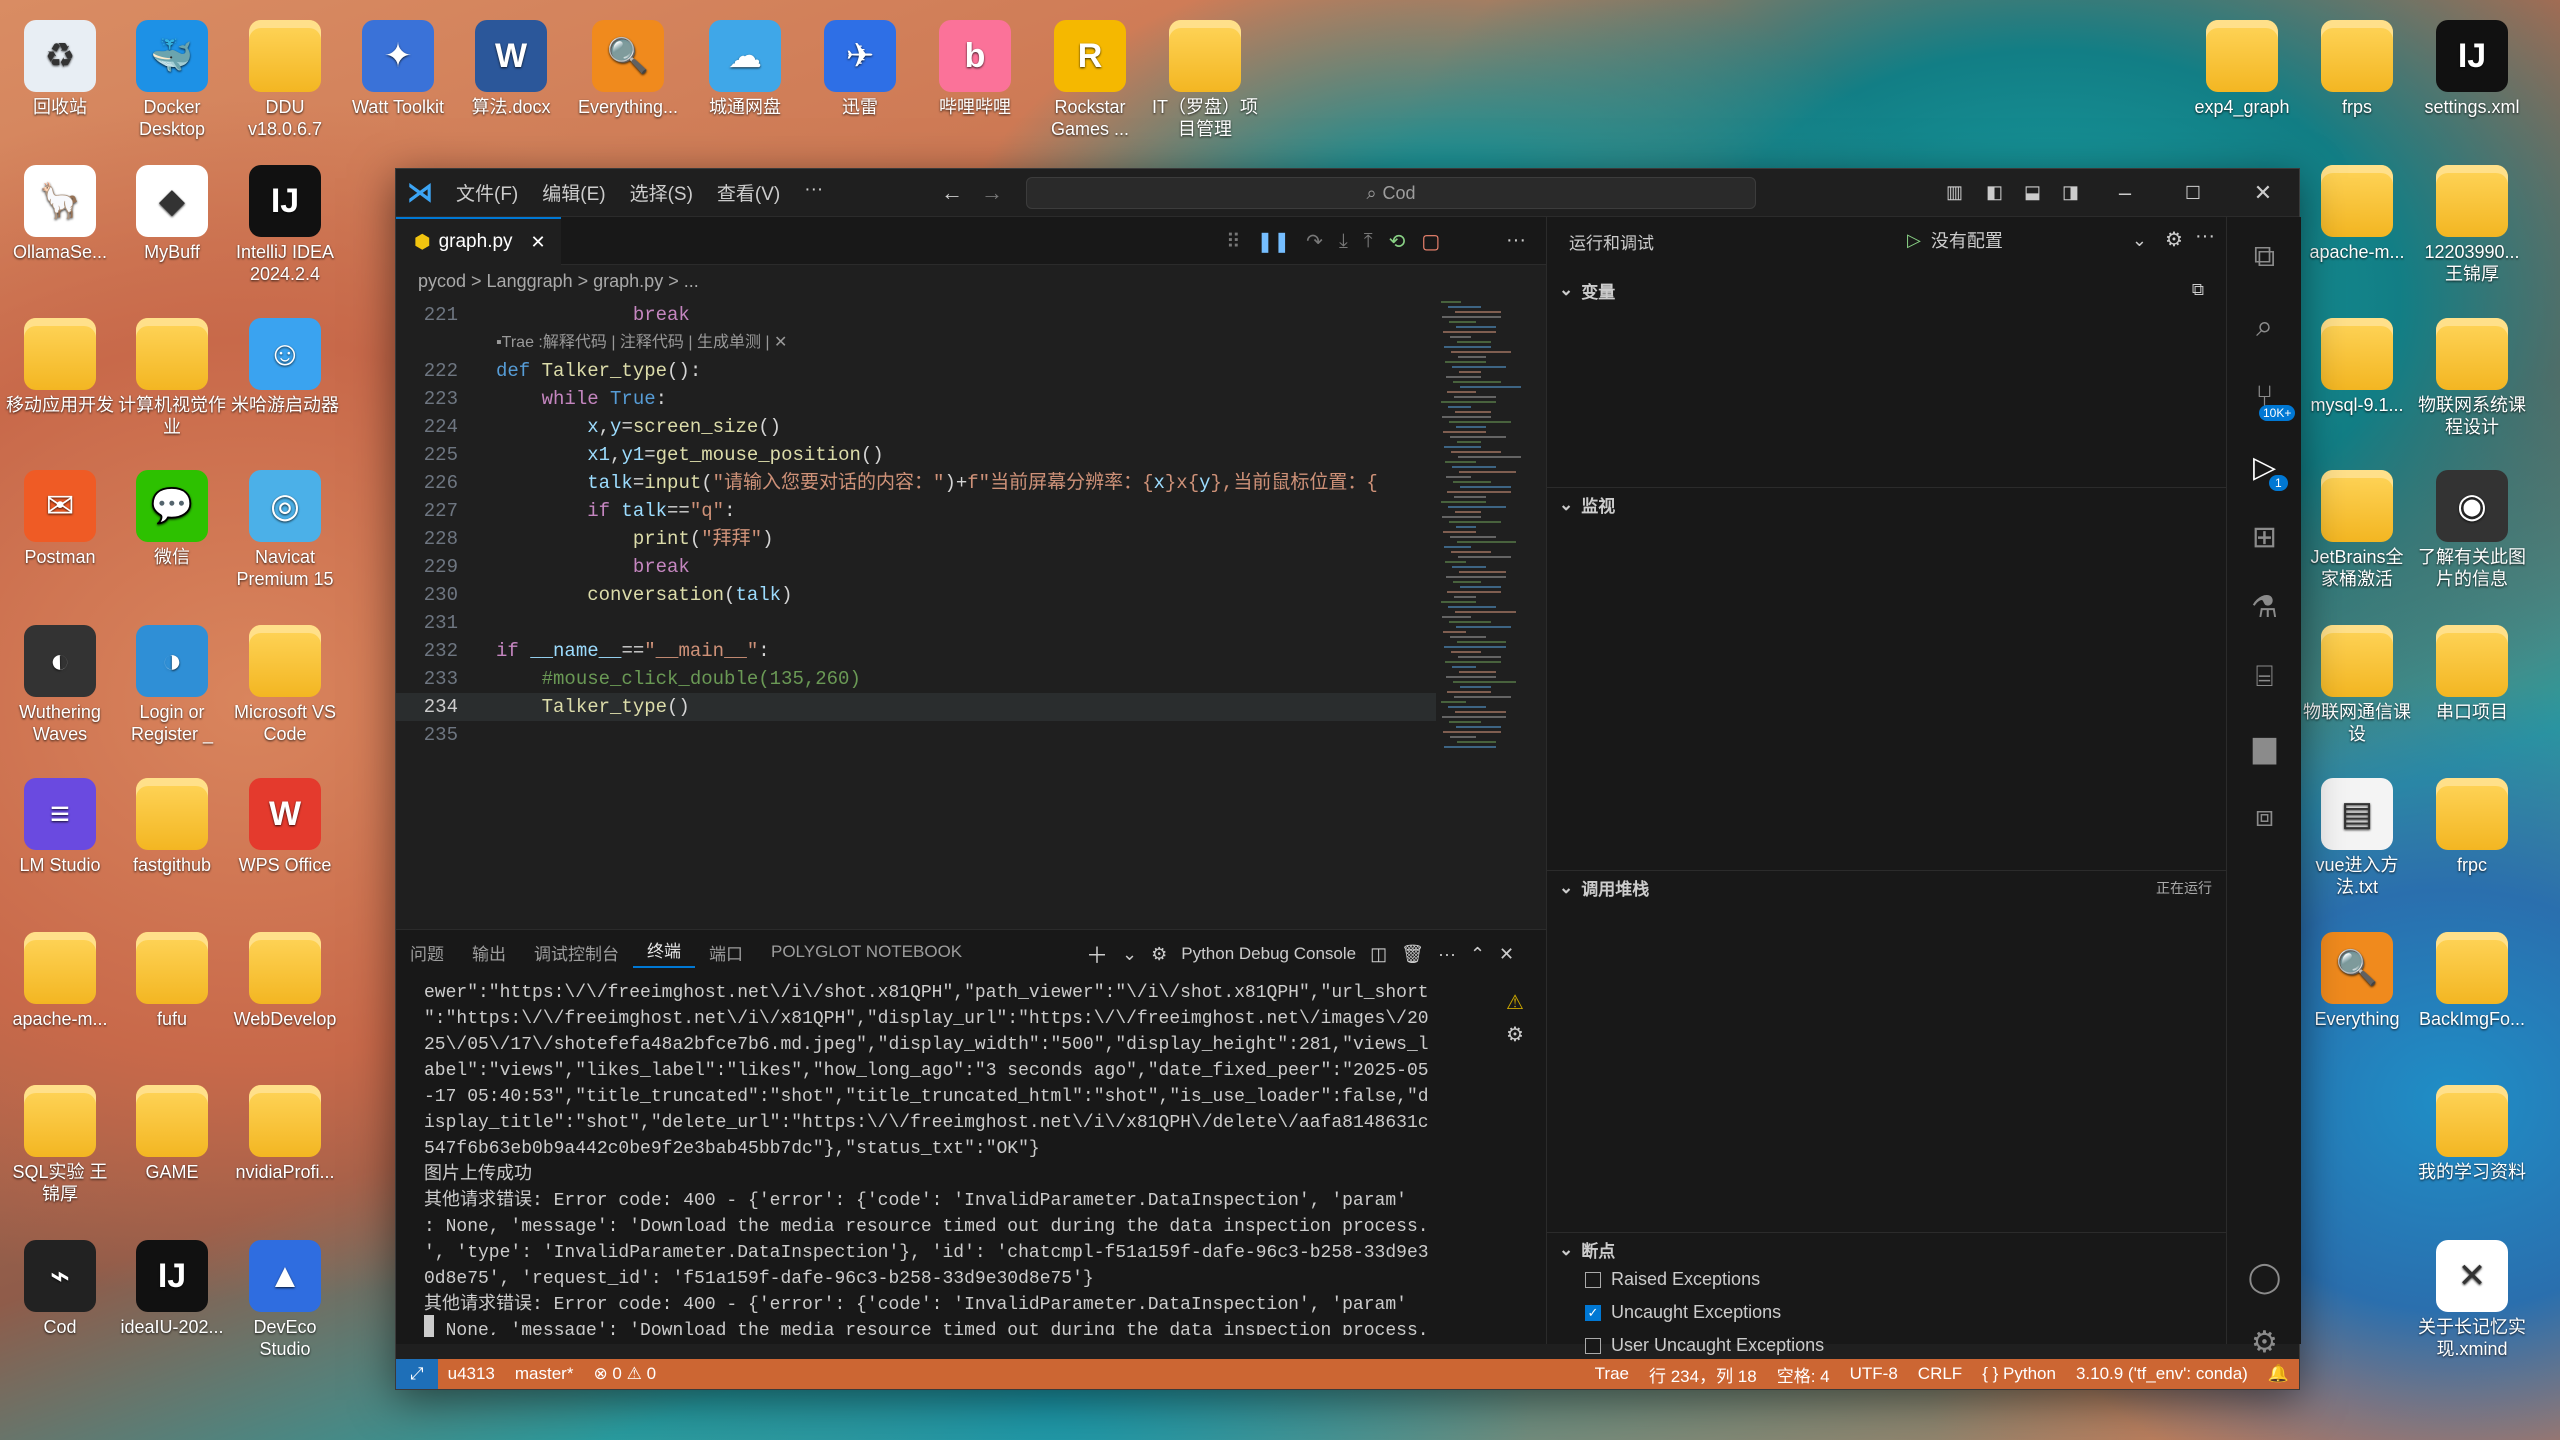 The image size is (2560, 1440). Describe the element at coordinates (538, 242) in the screenshot. I see `close-tab-icon: ✕` at that location.